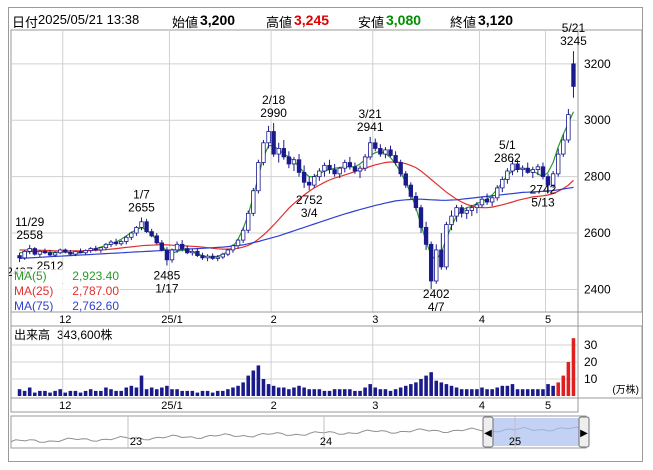 The image size is (653, 470). What do you see at coordinates (32, 334) in the screenshot?
I see `volume-label: 出来高` at bounding box center [32, 334].